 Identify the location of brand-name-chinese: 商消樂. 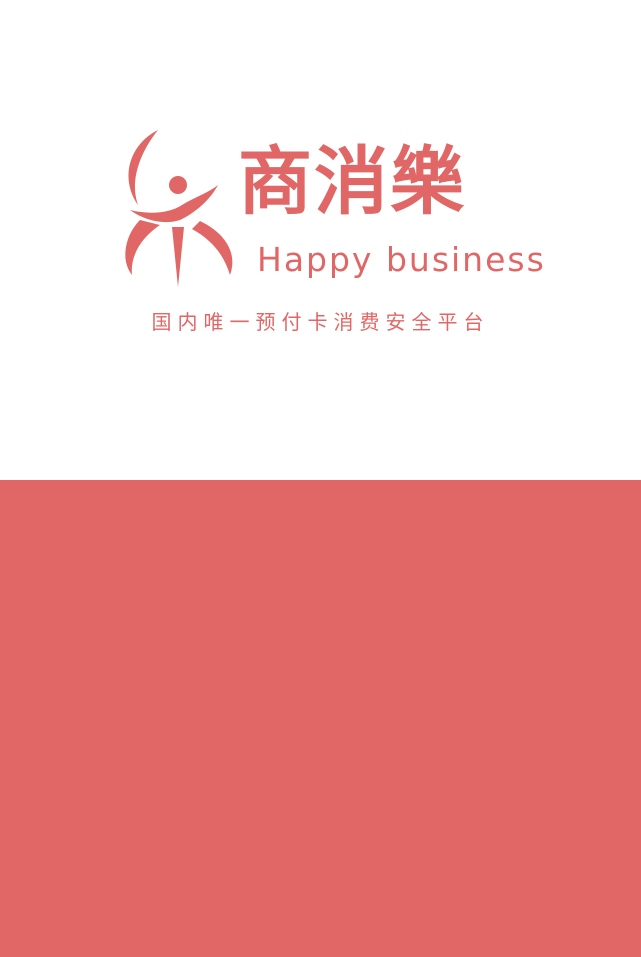
(352, 182).